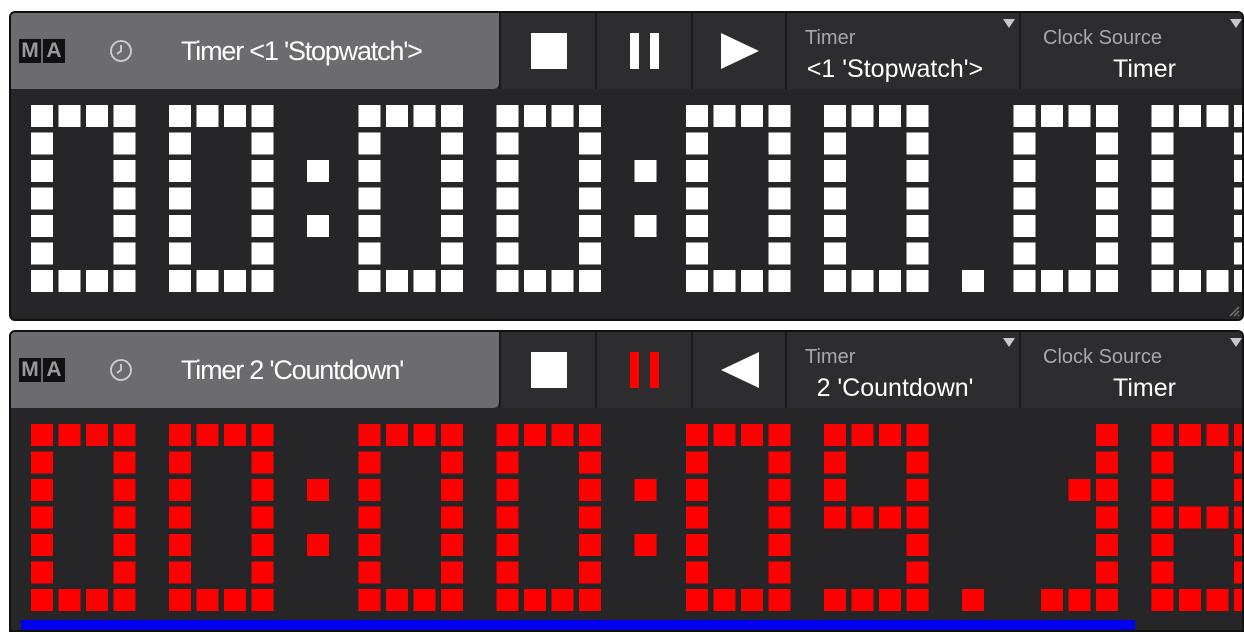 The width and height of the screenshot is (1244, 632). Describe the element at coordinates (578, 625) in the screenshot. I see `countdown-progress-bar` at that location.